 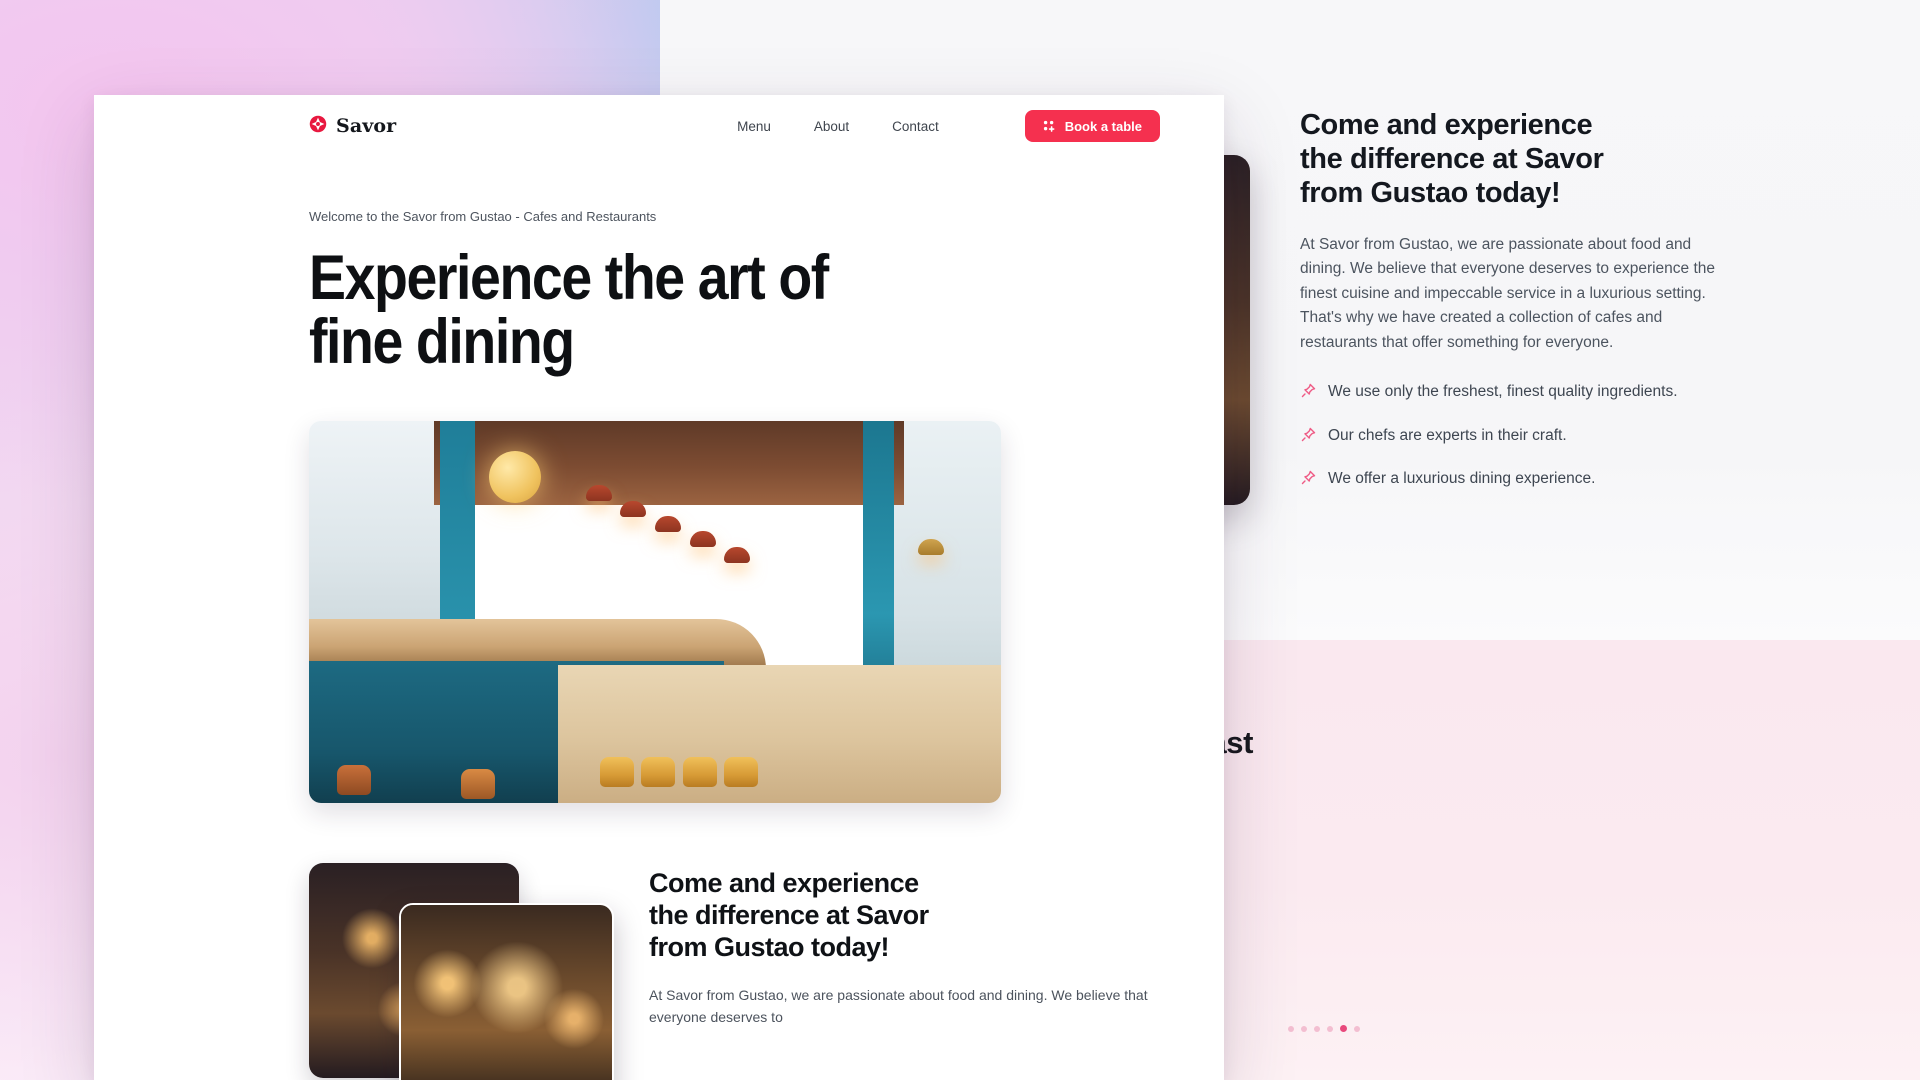 I want to click on about-bullet-item: Our chefs are experts in their craft., so click(x=1510, y=436).